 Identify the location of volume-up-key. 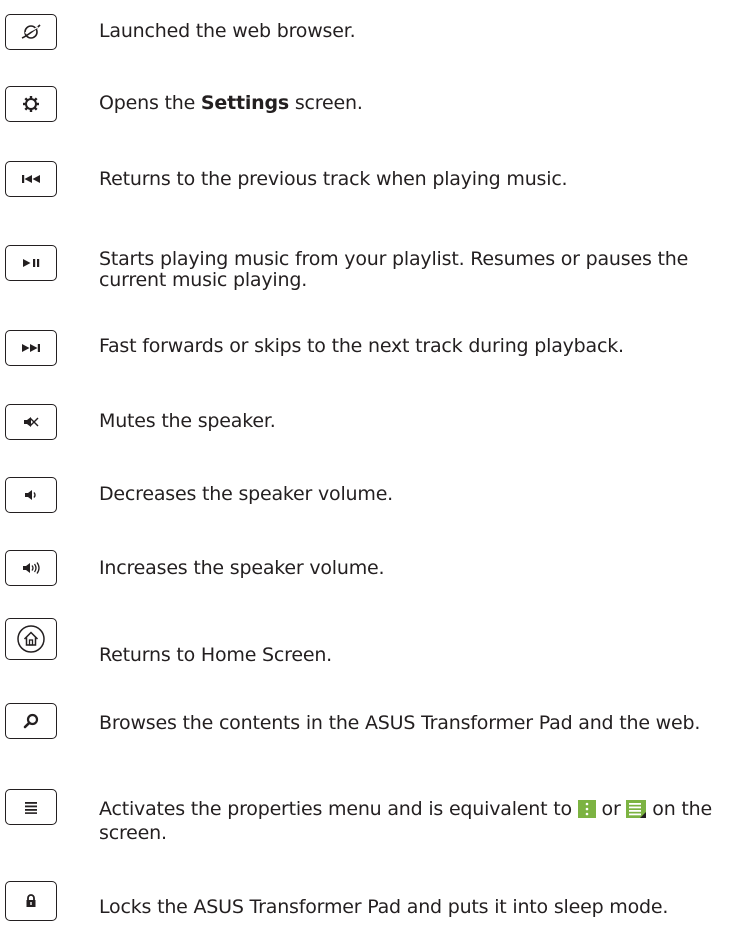
(31, 568).